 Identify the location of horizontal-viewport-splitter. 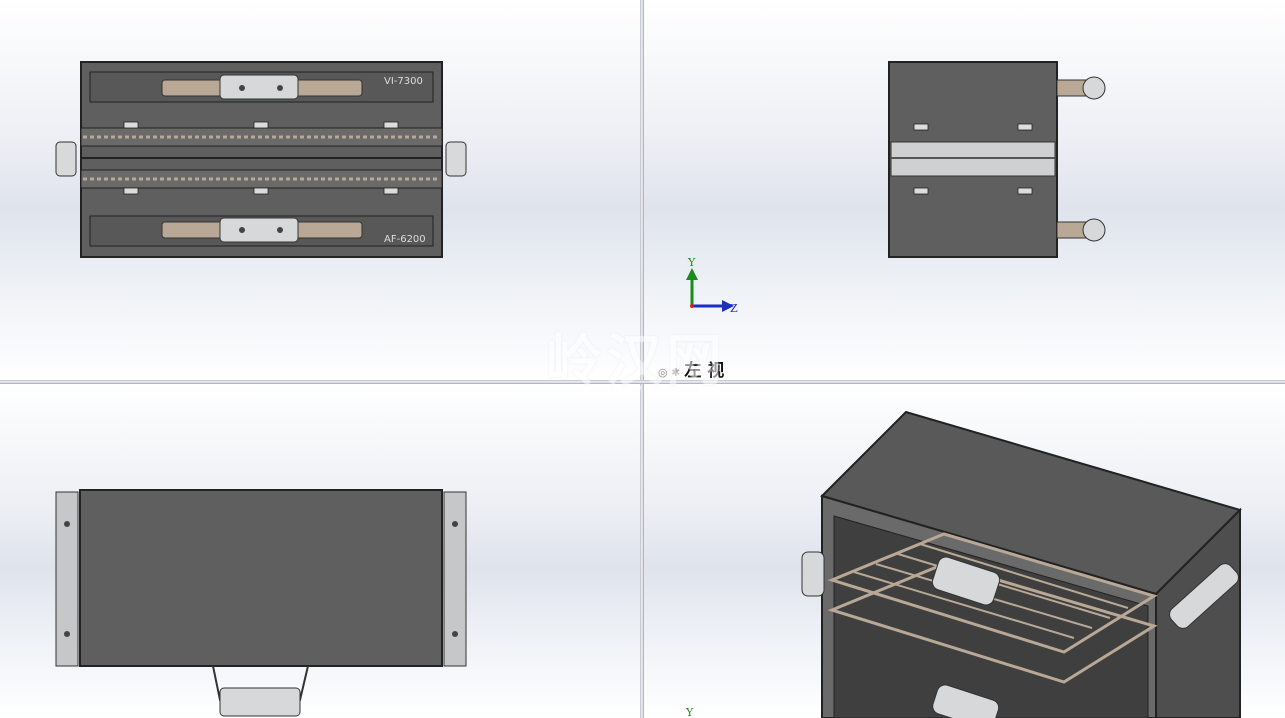
(642, 382).